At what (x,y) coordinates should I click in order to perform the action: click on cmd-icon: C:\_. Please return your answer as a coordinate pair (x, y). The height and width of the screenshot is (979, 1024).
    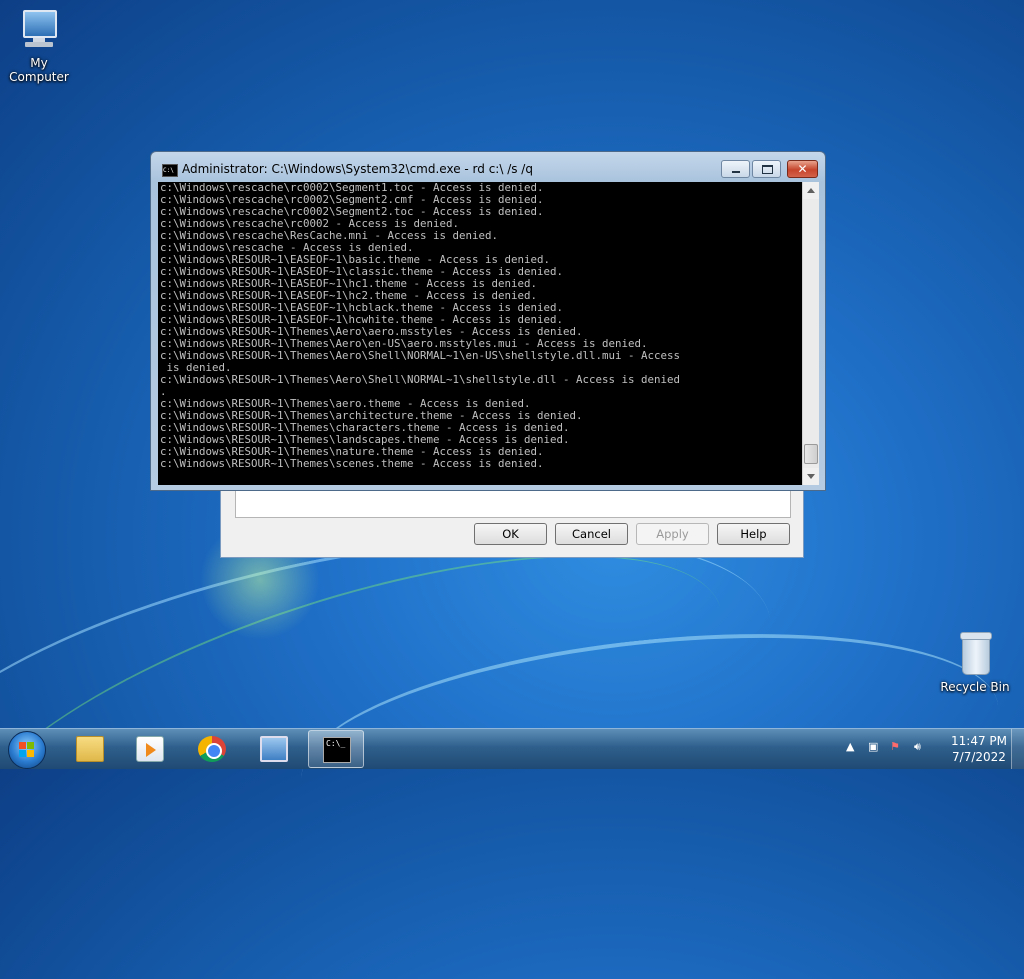
    Looking at the image, I should click on (337, 750).